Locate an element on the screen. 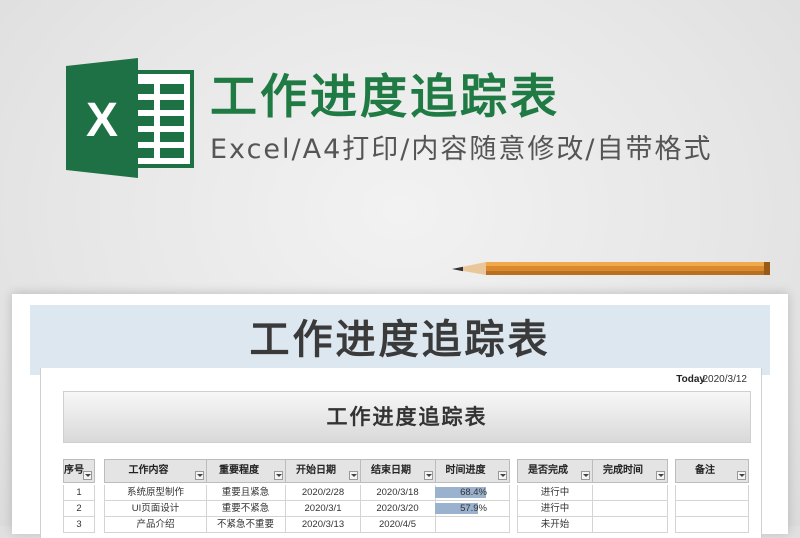 This screenshot has height=538, width=800. cell-seq: 1 is located at coordinates (79, 493).